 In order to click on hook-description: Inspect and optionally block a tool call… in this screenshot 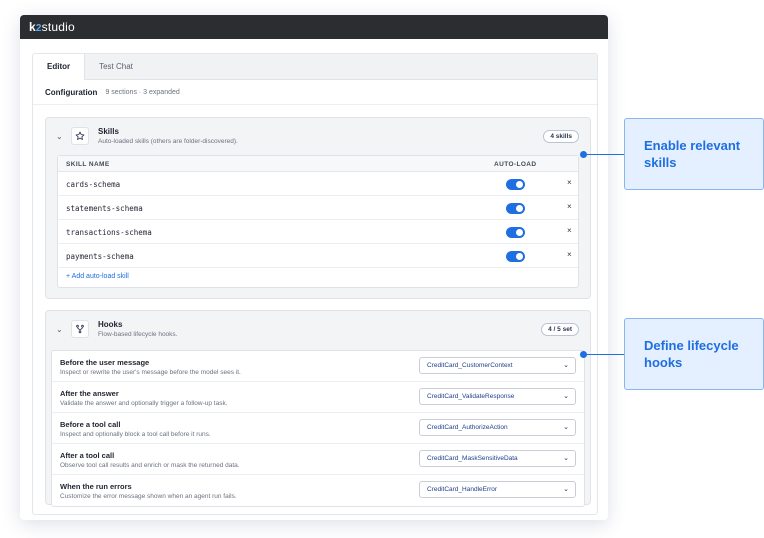, I will do `click(135, 434)`.